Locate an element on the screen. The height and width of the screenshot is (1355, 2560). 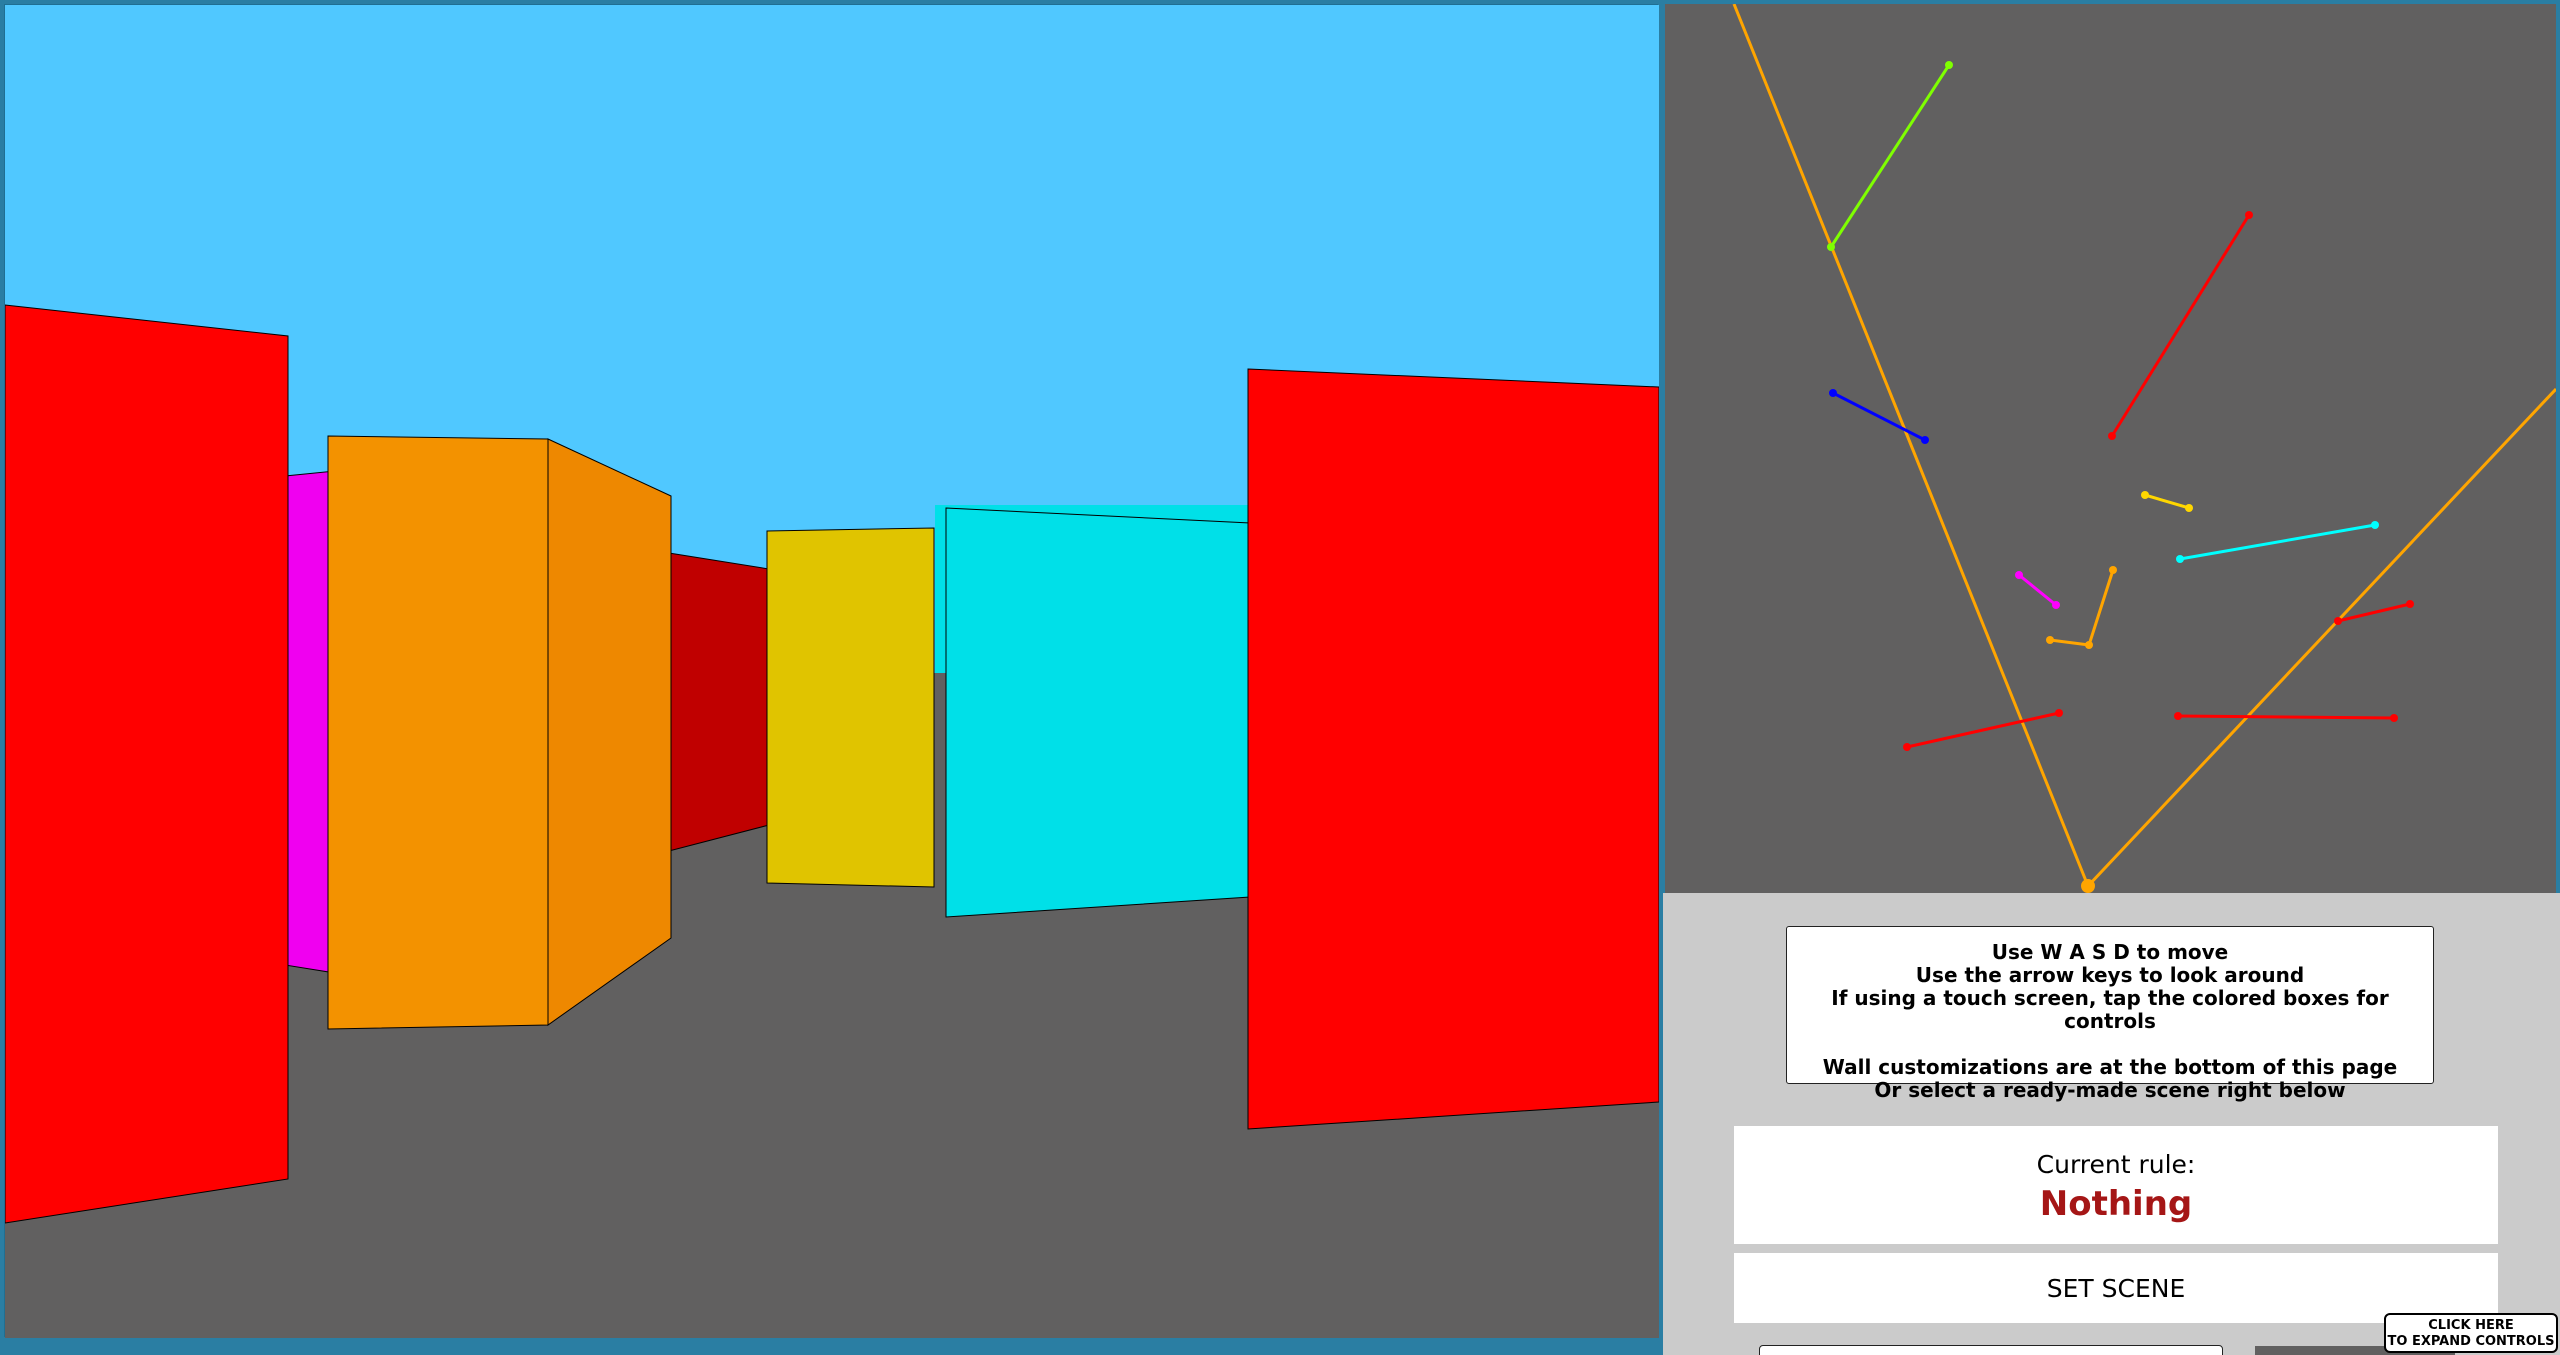
instruction-line: Use W A S D to move is located at coordinates (2110, 952).